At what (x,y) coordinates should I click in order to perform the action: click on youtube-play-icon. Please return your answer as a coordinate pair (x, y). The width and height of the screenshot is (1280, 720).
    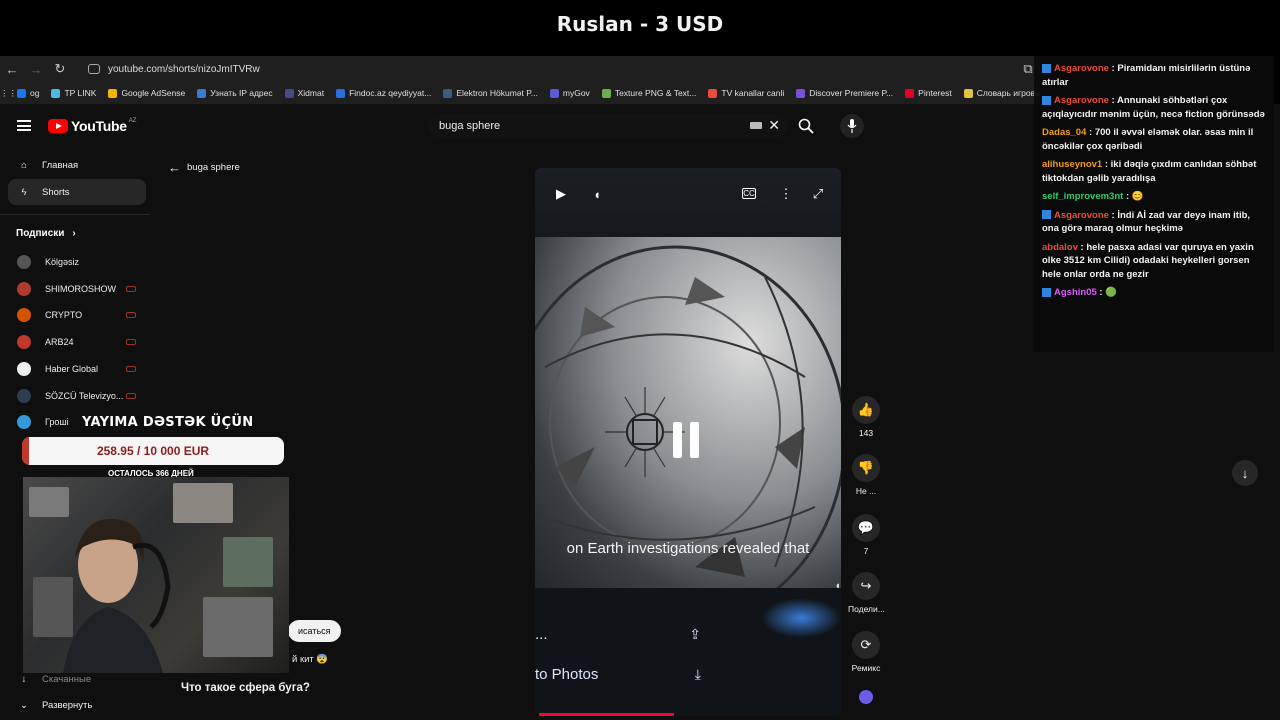
    Looking at the image, I should click on (58, 126).